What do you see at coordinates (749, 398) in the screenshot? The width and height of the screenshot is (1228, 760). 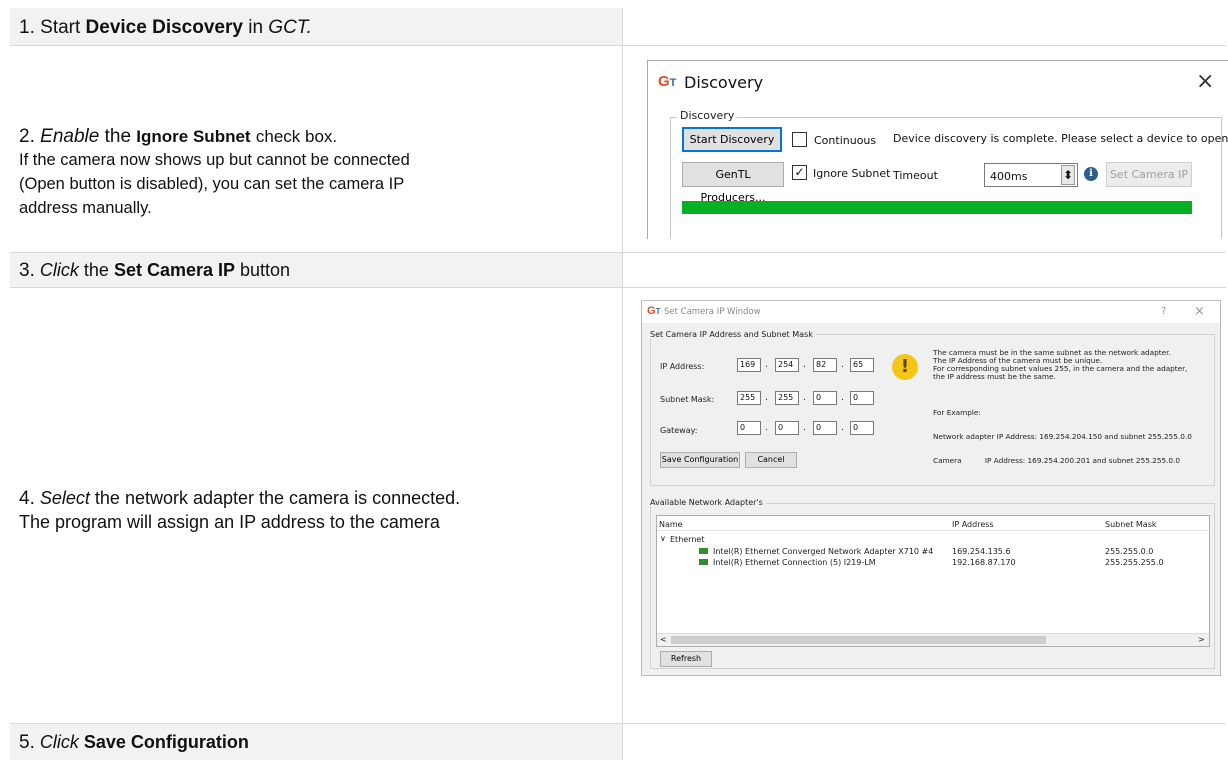 I see `subnet-octet-1: 255` at bounding box center [749, 398].